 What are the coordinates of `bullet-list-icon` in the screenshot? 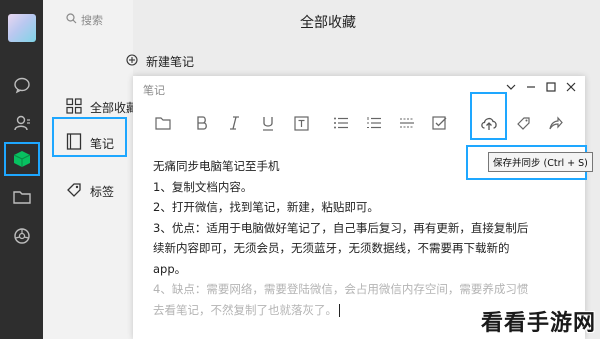 It's located at (341, 123).